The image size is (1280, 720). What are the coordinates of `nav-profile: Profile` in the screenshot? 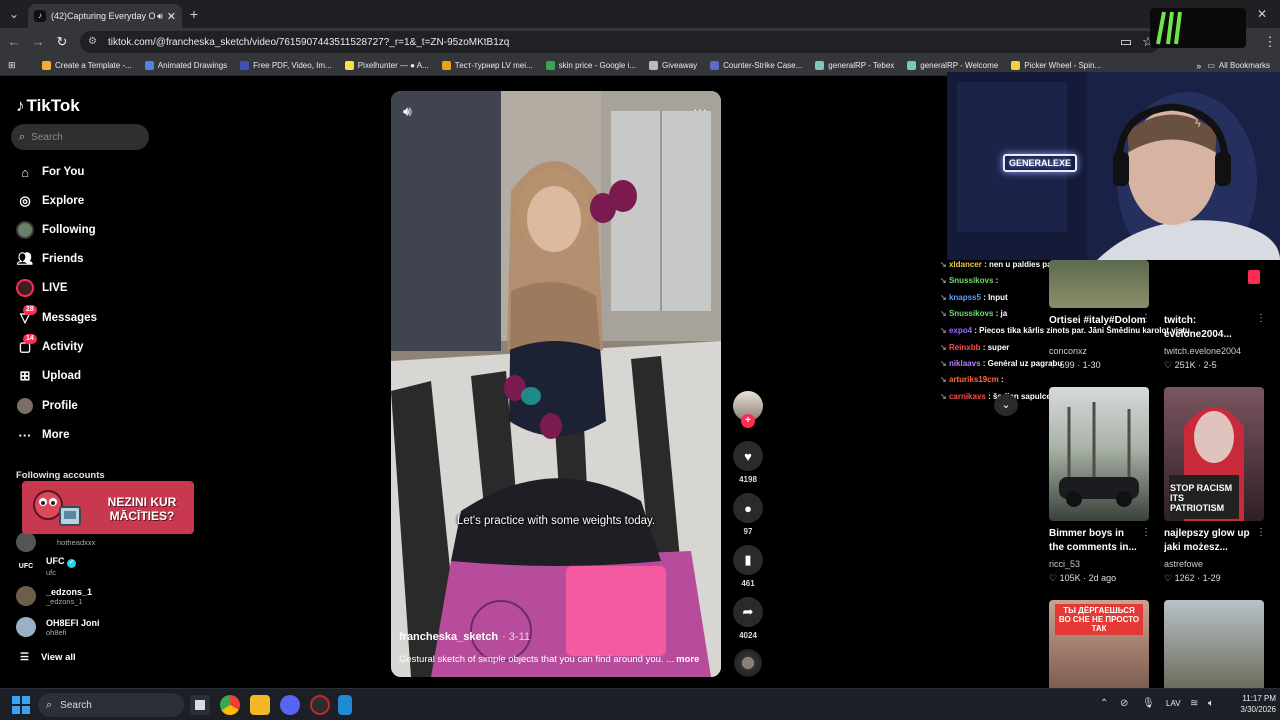 It's located at (47, 406).